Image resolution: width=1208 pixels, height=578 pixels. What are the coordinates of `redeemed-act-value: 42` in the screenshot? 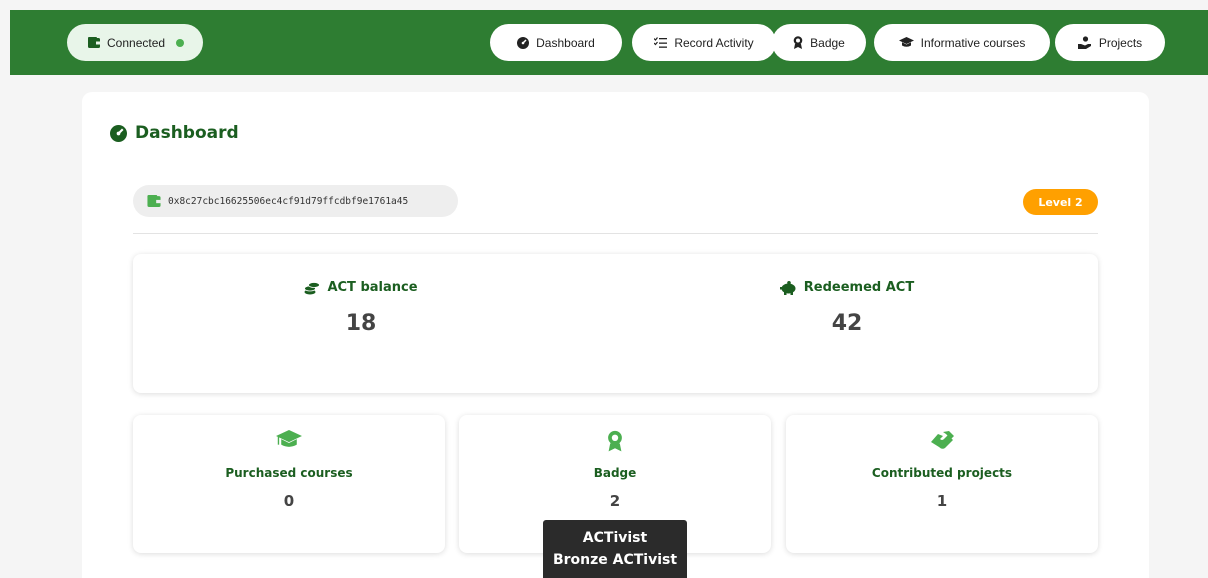 It's located at (847, 323).